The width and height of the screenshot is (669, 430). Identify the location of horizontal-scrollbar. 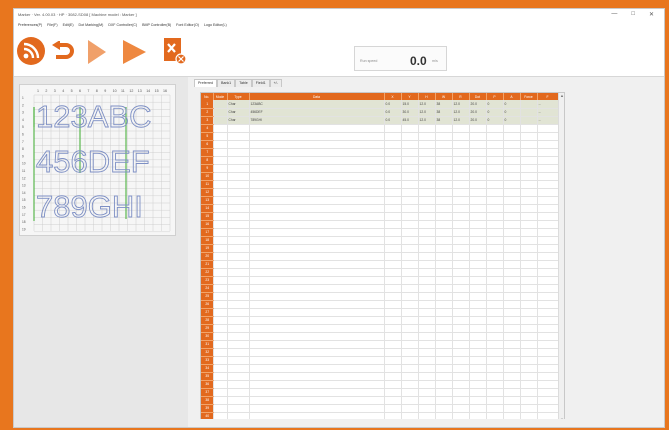
(382, 421).